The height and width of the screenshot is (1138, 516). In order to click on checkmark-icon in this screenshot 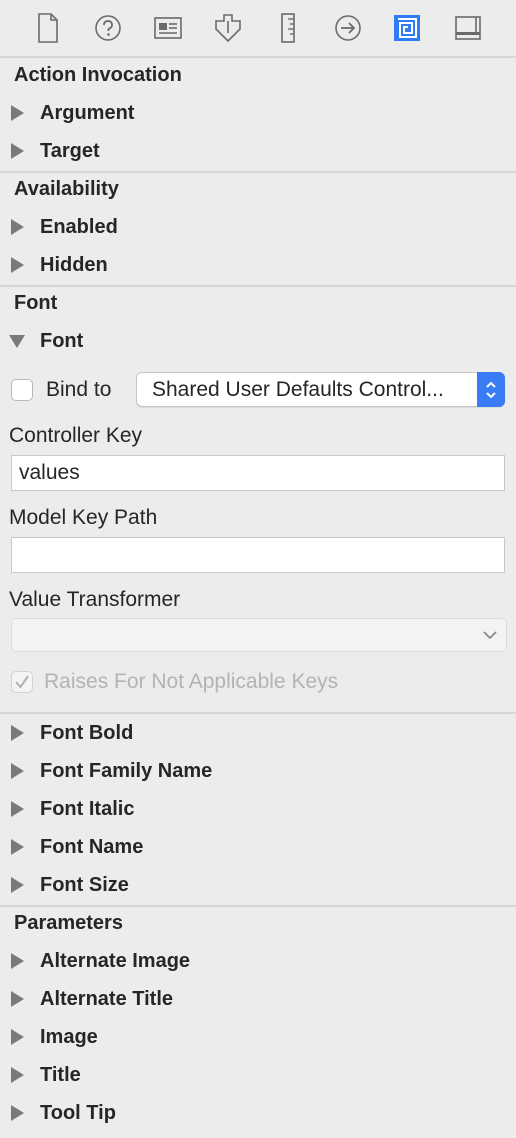, I will do `click(22, 682)`.